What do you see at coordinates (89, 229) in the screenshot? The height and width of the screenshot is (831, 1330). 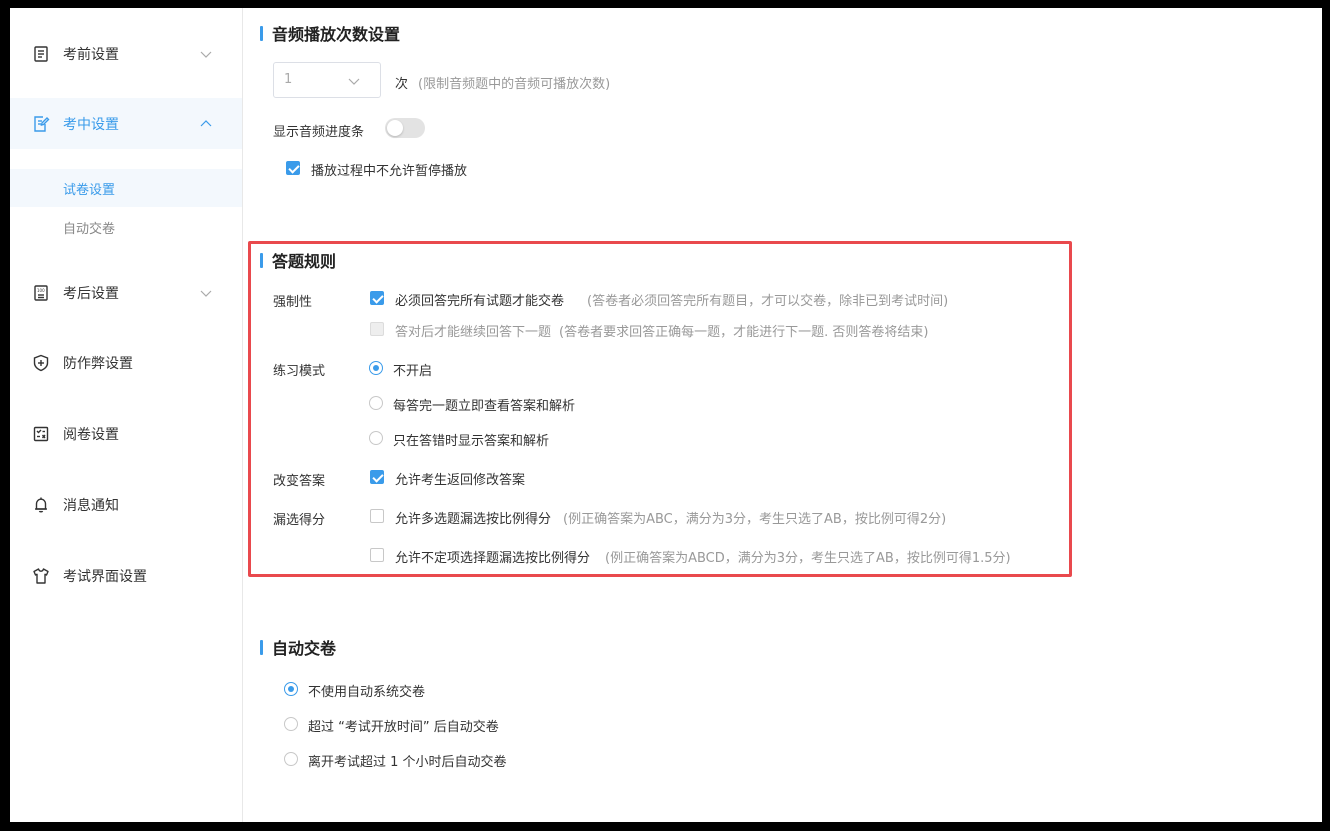 I see `sidebar-subitem-label: 自动交卷` at bounding box center [89, 229].